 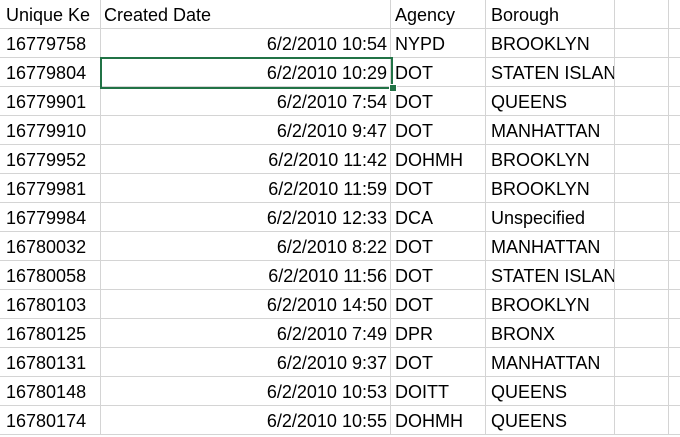 I want to click on fill-handle, so click(x=393, y=88).